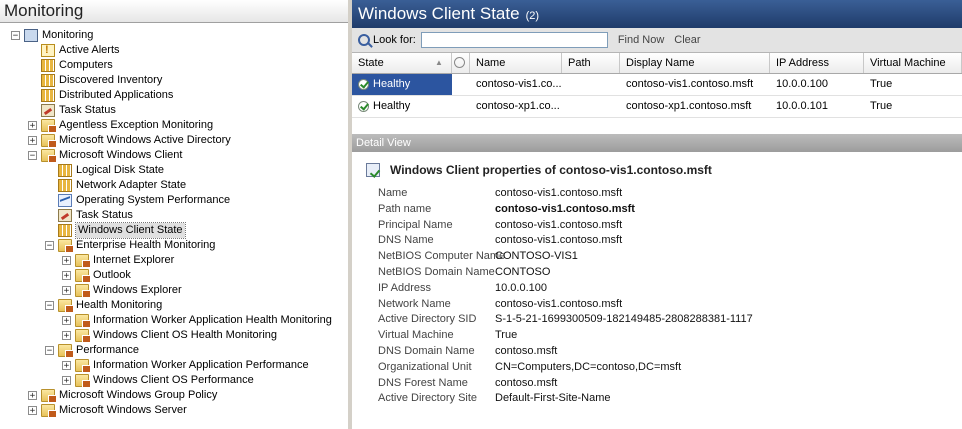  What do you see at coordinates (406, 240) in the screenshot?
I see `property-name: DNS Name` at bounding box center [406, 240].